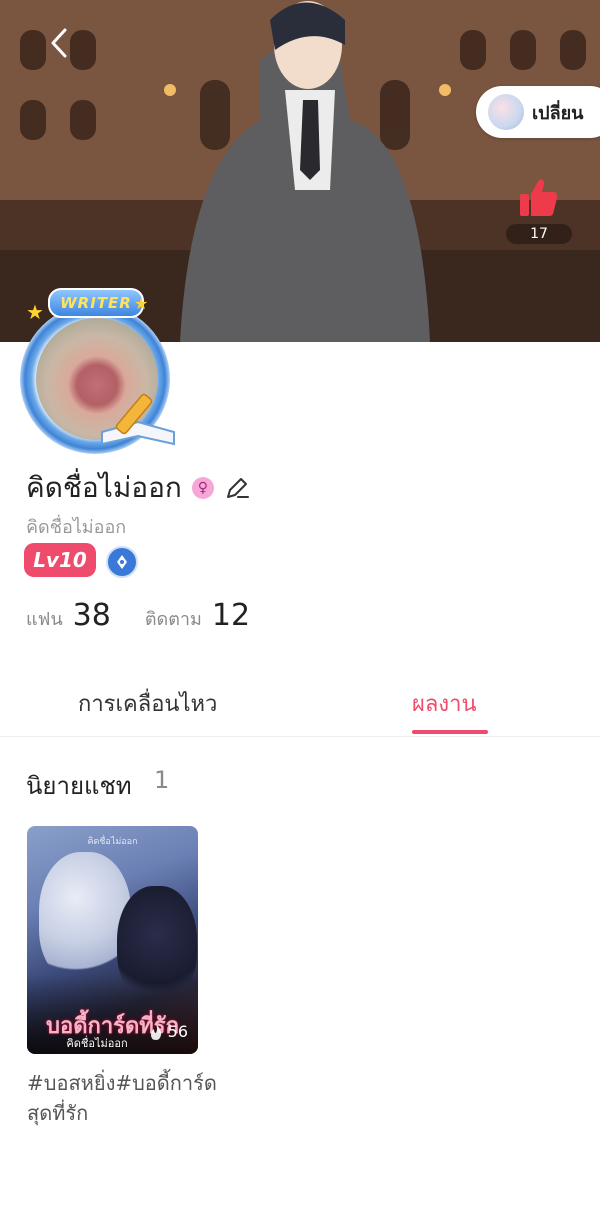 This screenshot has height=1207, width=600. I want to click on character-avatar, so click(506, 112).